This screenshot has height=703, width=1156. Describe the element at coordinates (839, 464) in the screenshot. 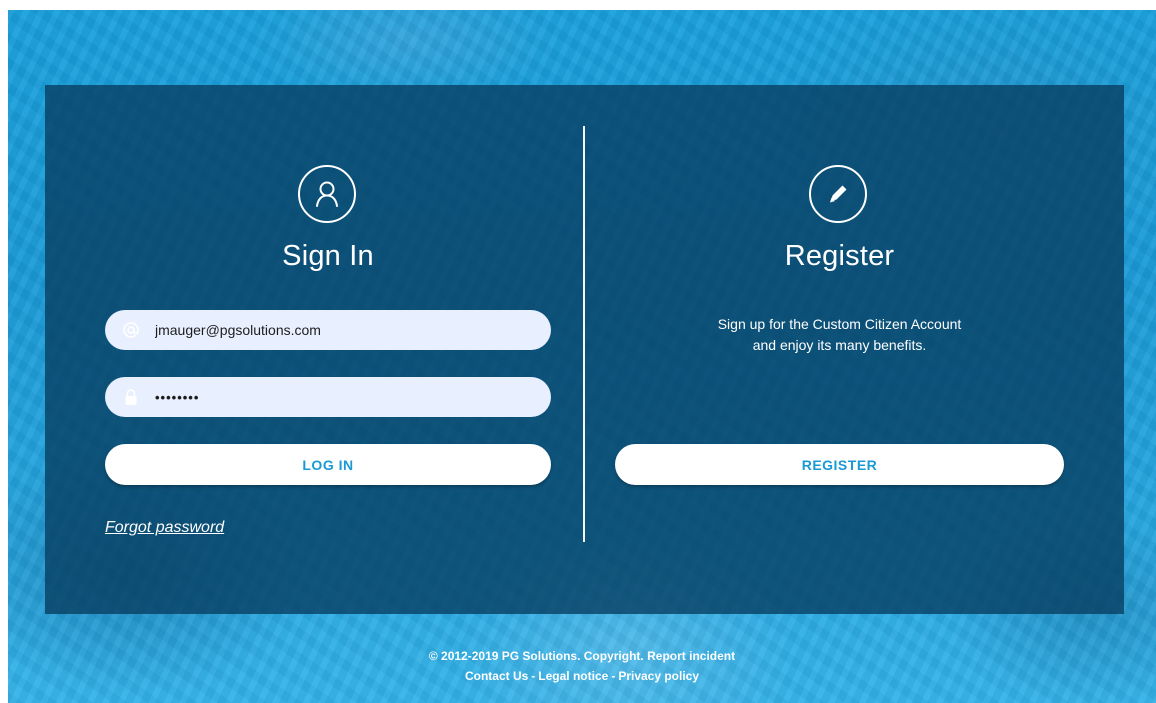

I see `register-button: REGISTER` at that location.